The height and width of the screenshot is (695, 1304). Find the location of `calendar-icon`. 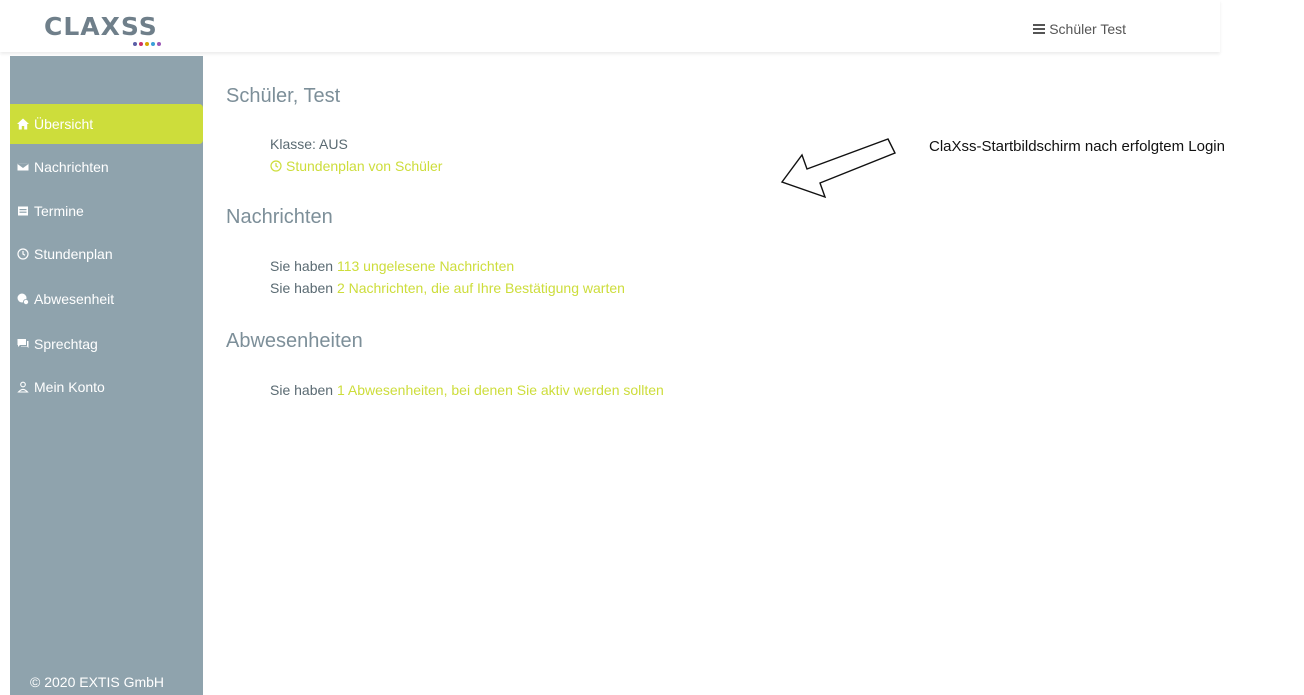

calendar-icon is located at coordinates (23, 211).